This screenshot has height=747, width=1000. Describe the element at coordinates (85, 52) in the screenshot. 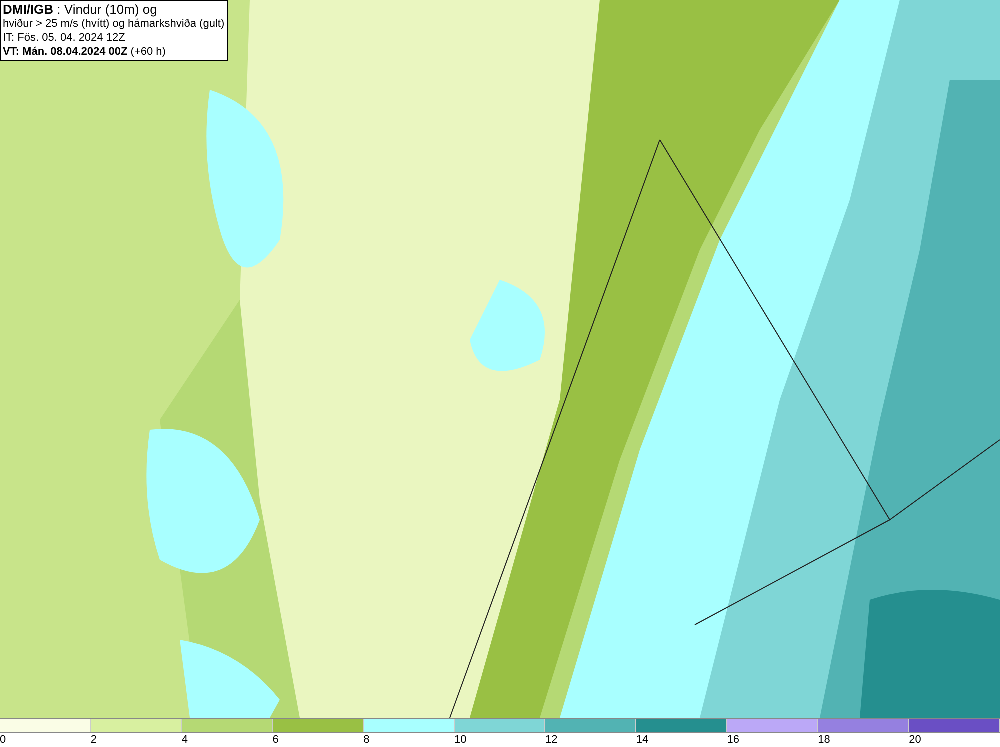

I see `title-line: VT: Mán. 08.04.2024 00Z (+60 h)` at that location.